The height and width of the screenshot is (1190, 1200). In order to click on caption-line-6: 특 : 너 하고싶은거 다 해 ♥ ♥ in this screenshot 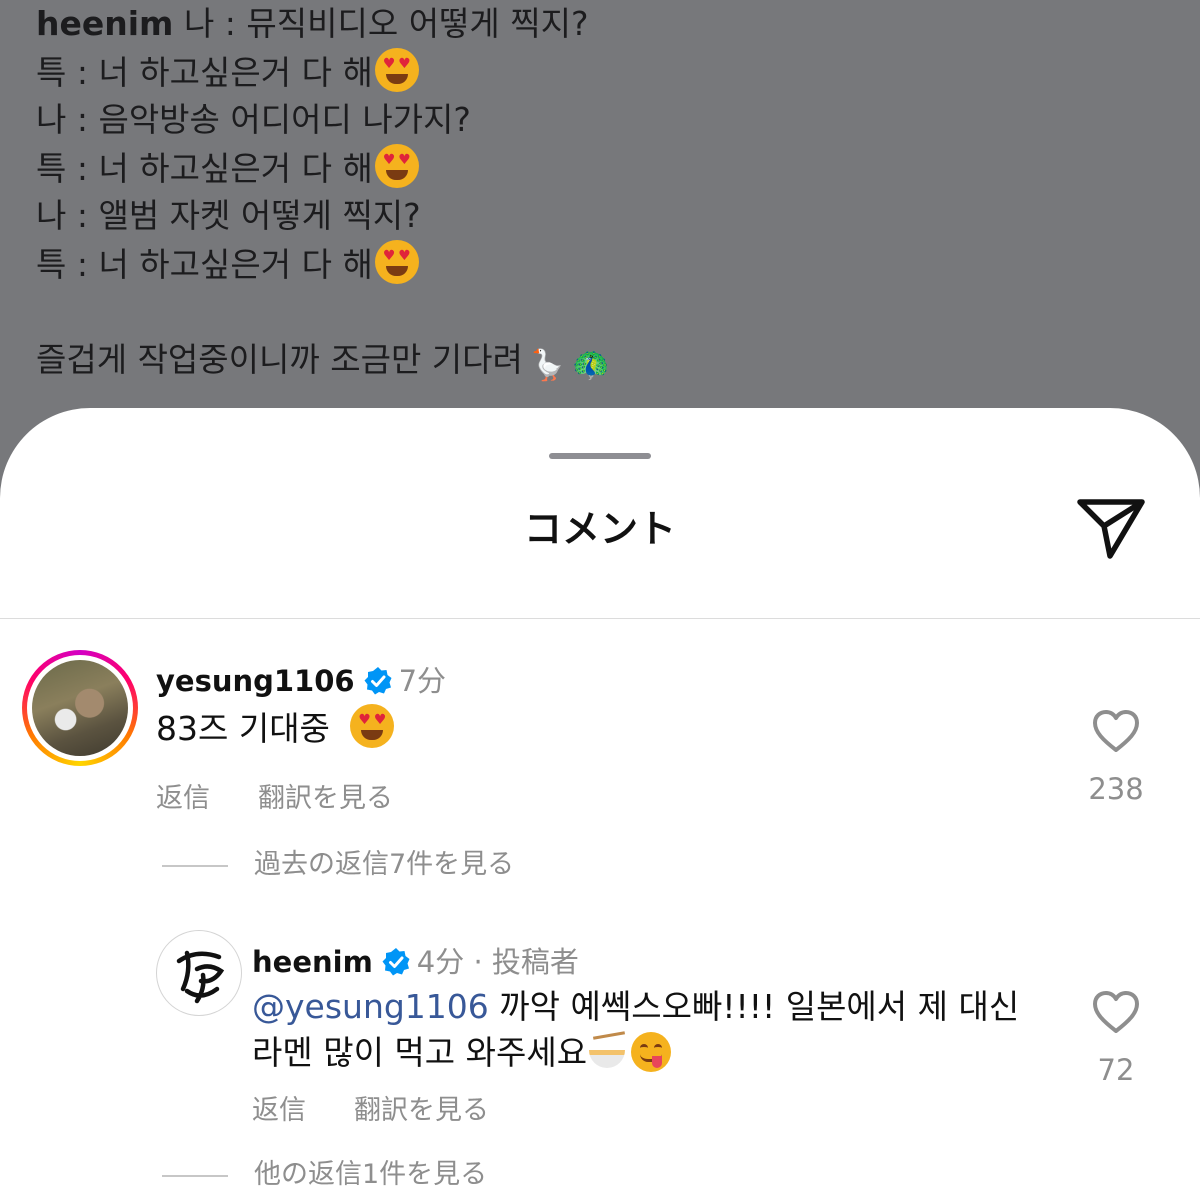, I will do `click(601, 264)`.